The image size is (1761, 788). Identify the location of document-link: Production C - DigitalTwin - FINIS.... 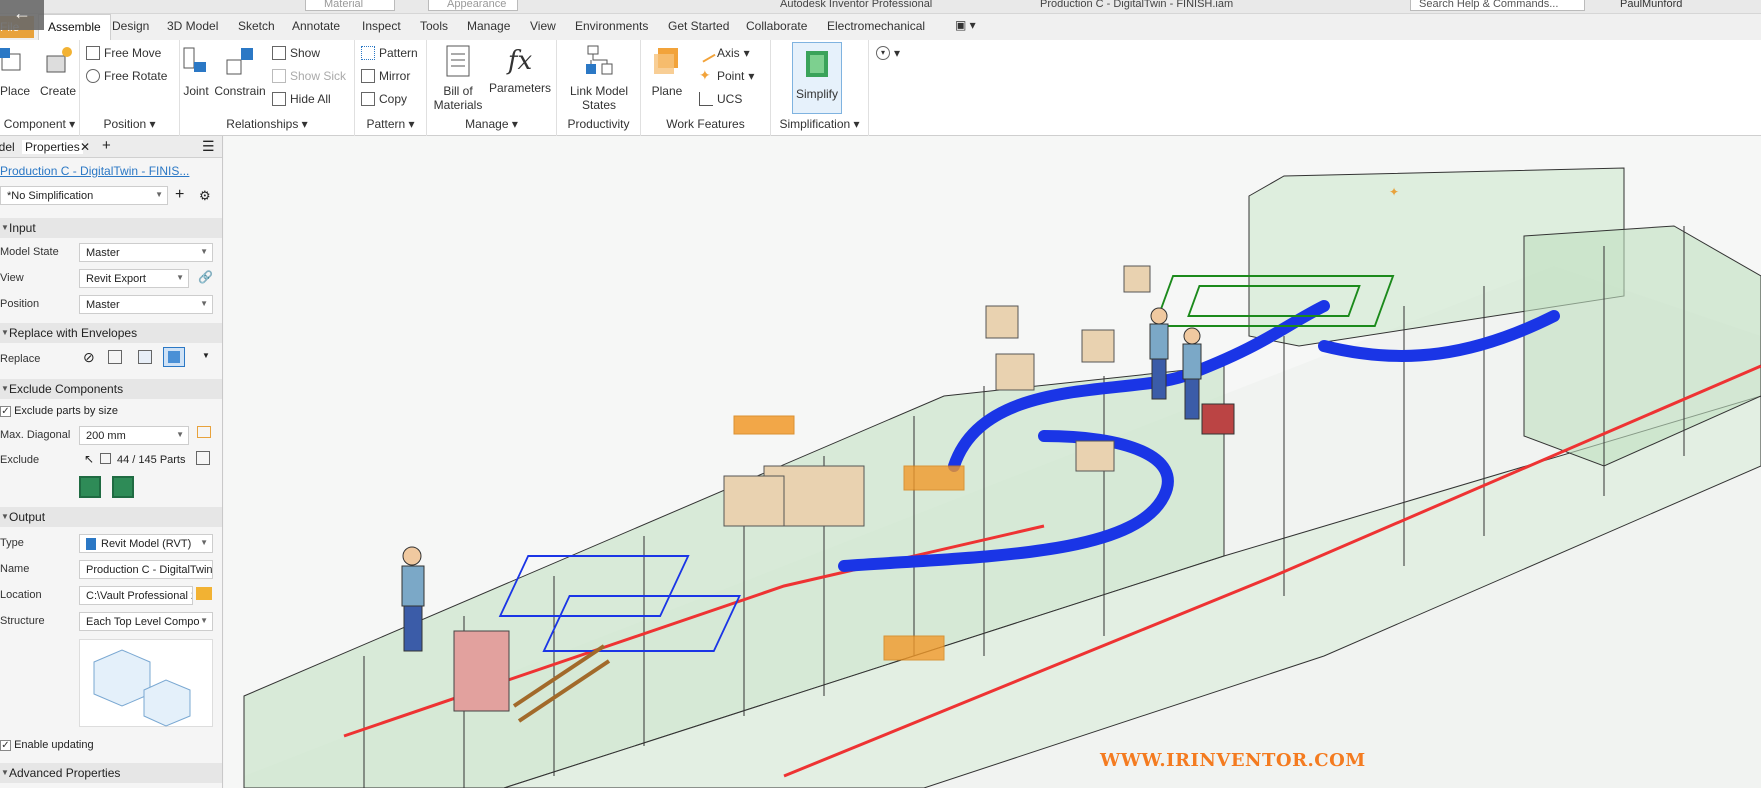
(111, 171).